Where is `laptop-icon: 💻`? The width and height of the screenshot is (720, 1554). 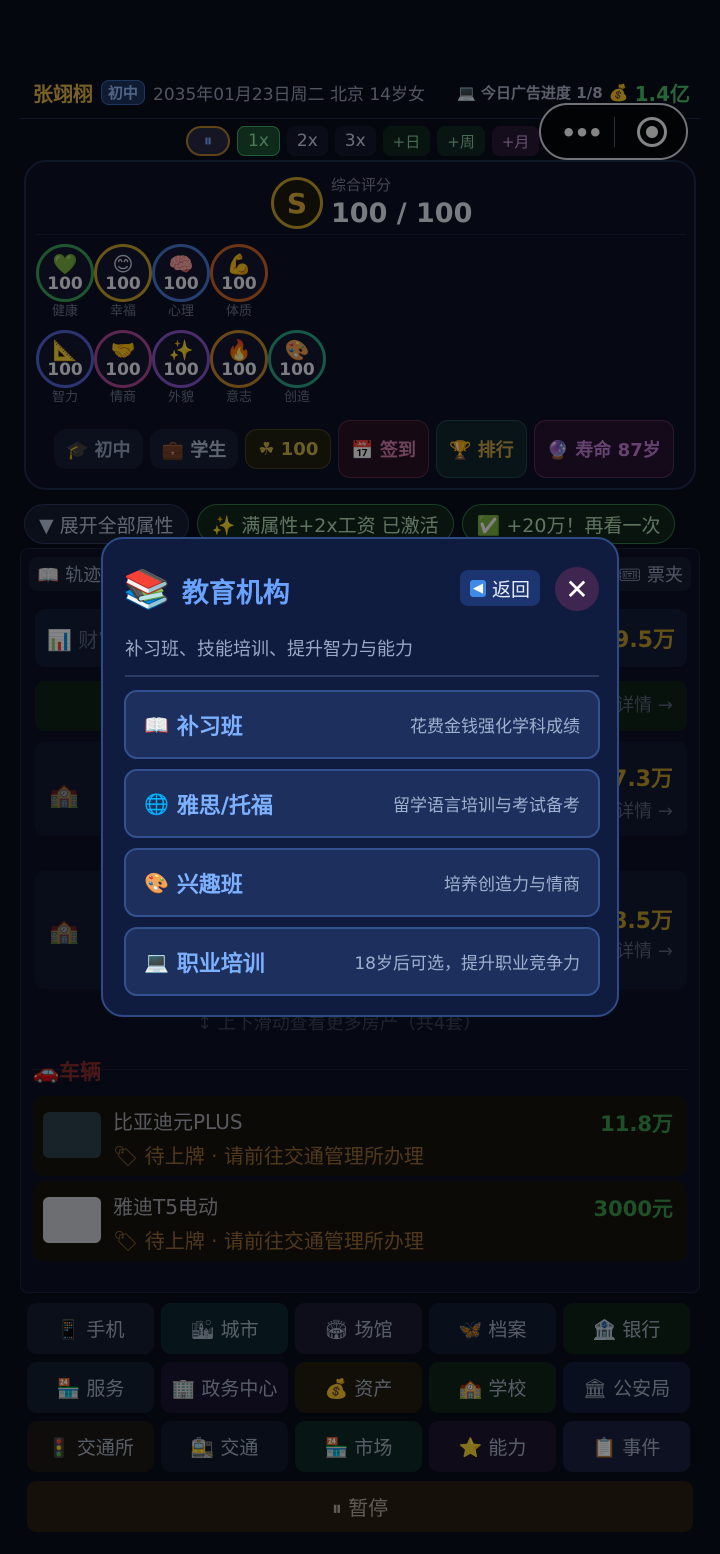
laptop-icon: 💻 is located at coordinates (156, 961).